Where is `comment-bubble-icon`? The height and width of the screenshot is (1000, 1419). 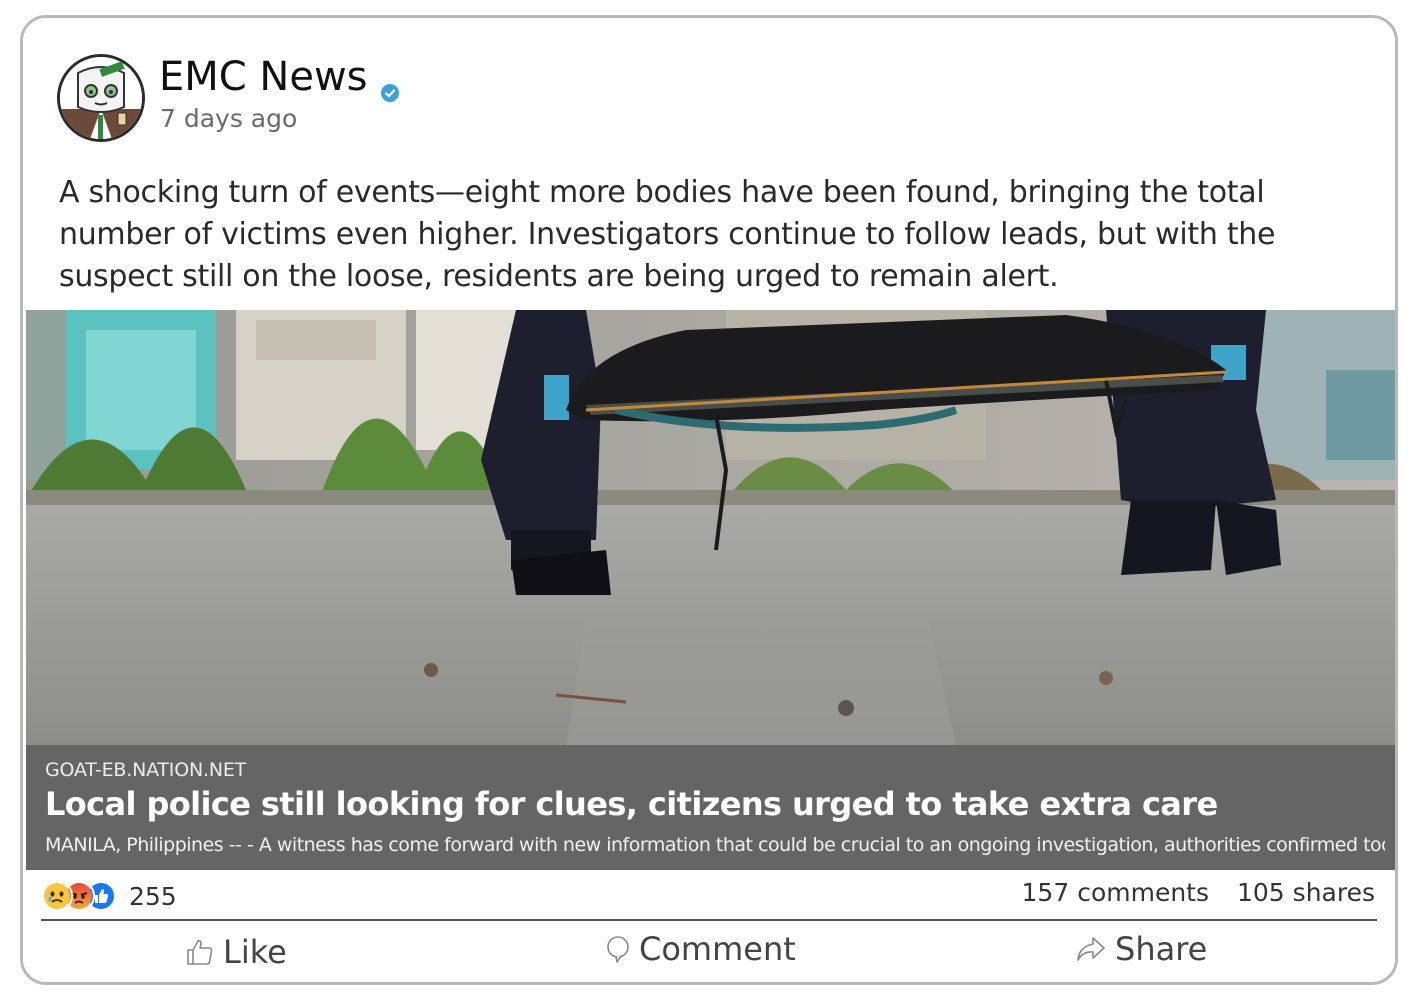
comment-bubble-icon is located at coordinates (618, 949).